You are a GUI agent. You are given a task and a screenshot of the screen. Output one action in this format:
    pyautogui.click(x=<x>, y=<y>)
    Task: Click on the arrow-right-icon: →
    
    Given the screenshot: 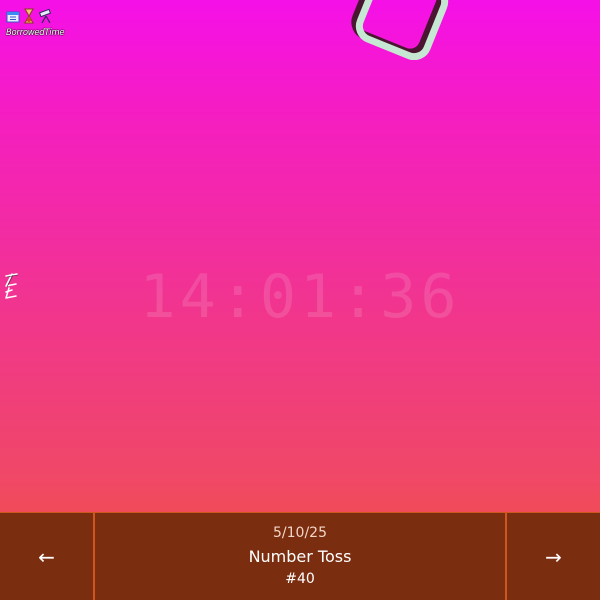 What is the action you would take?
    pyautogui.click(x=553, y=557)
    